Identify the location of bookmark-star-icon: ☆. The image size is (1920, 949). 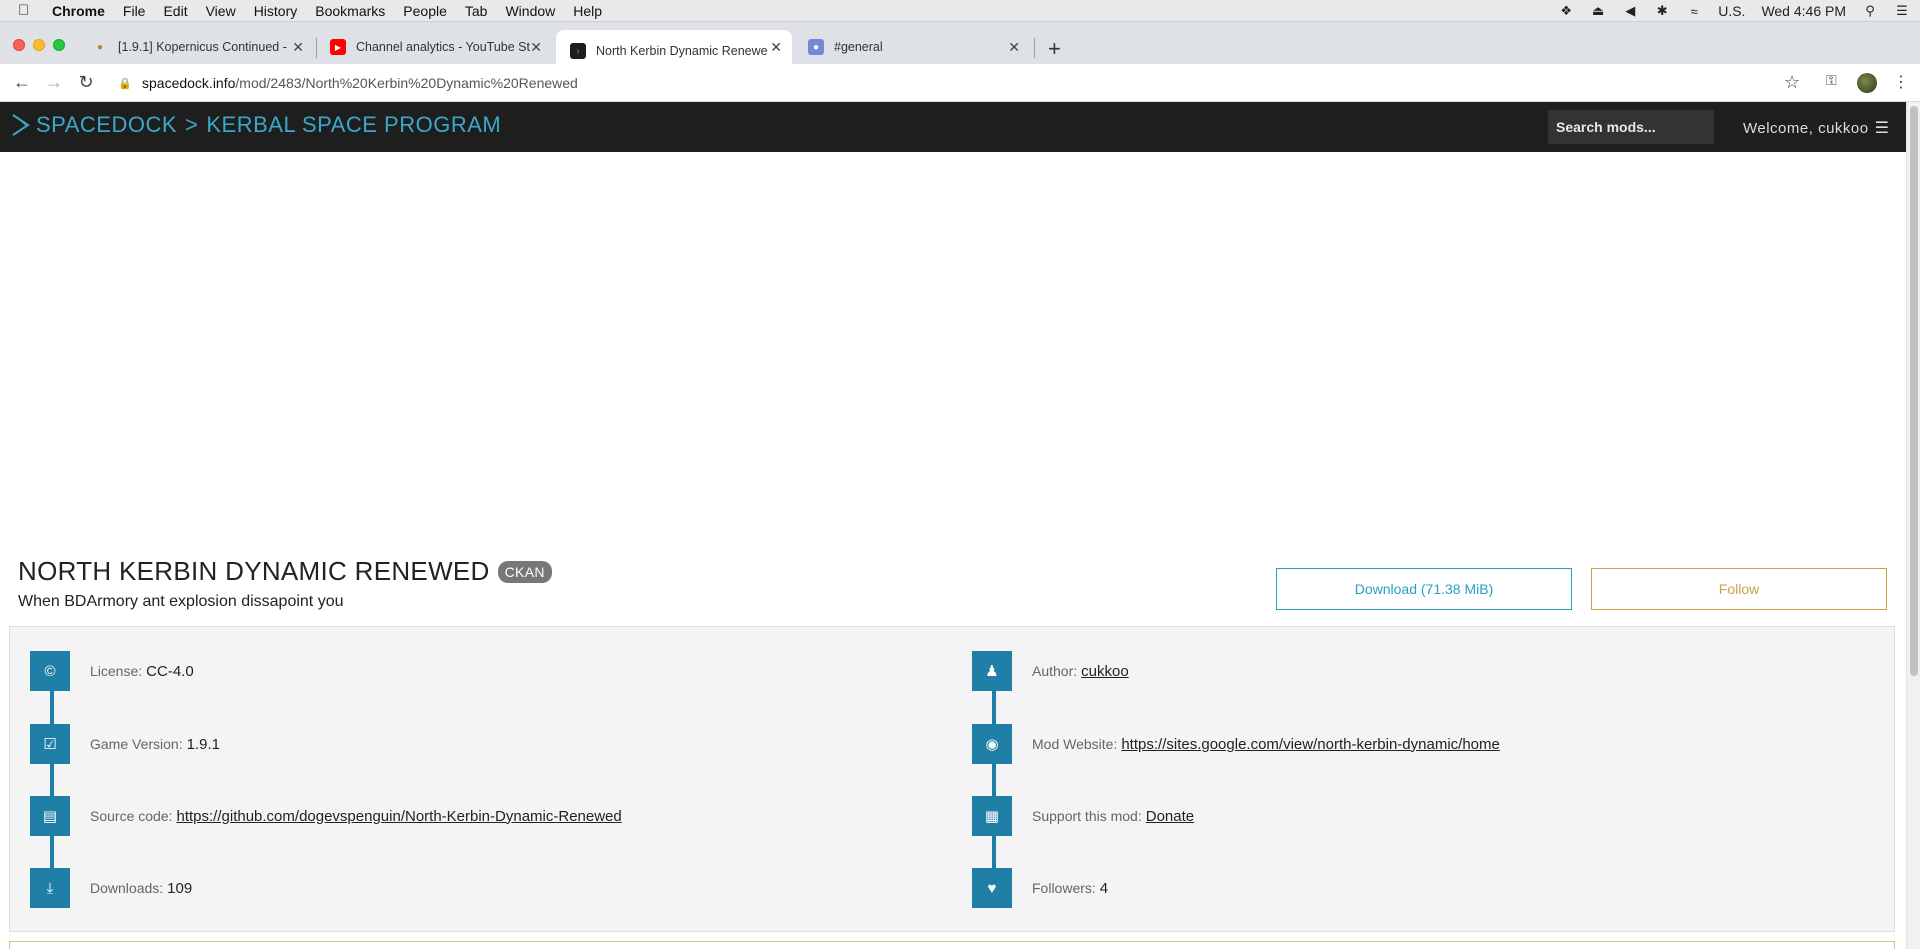
(1792, 82).